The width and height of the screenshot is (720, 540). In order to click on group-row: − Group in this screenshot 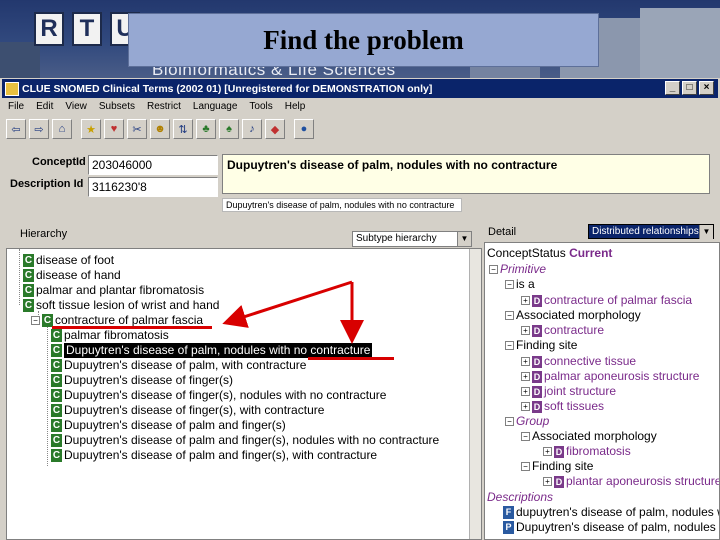, I will do `click(527, 421)`.